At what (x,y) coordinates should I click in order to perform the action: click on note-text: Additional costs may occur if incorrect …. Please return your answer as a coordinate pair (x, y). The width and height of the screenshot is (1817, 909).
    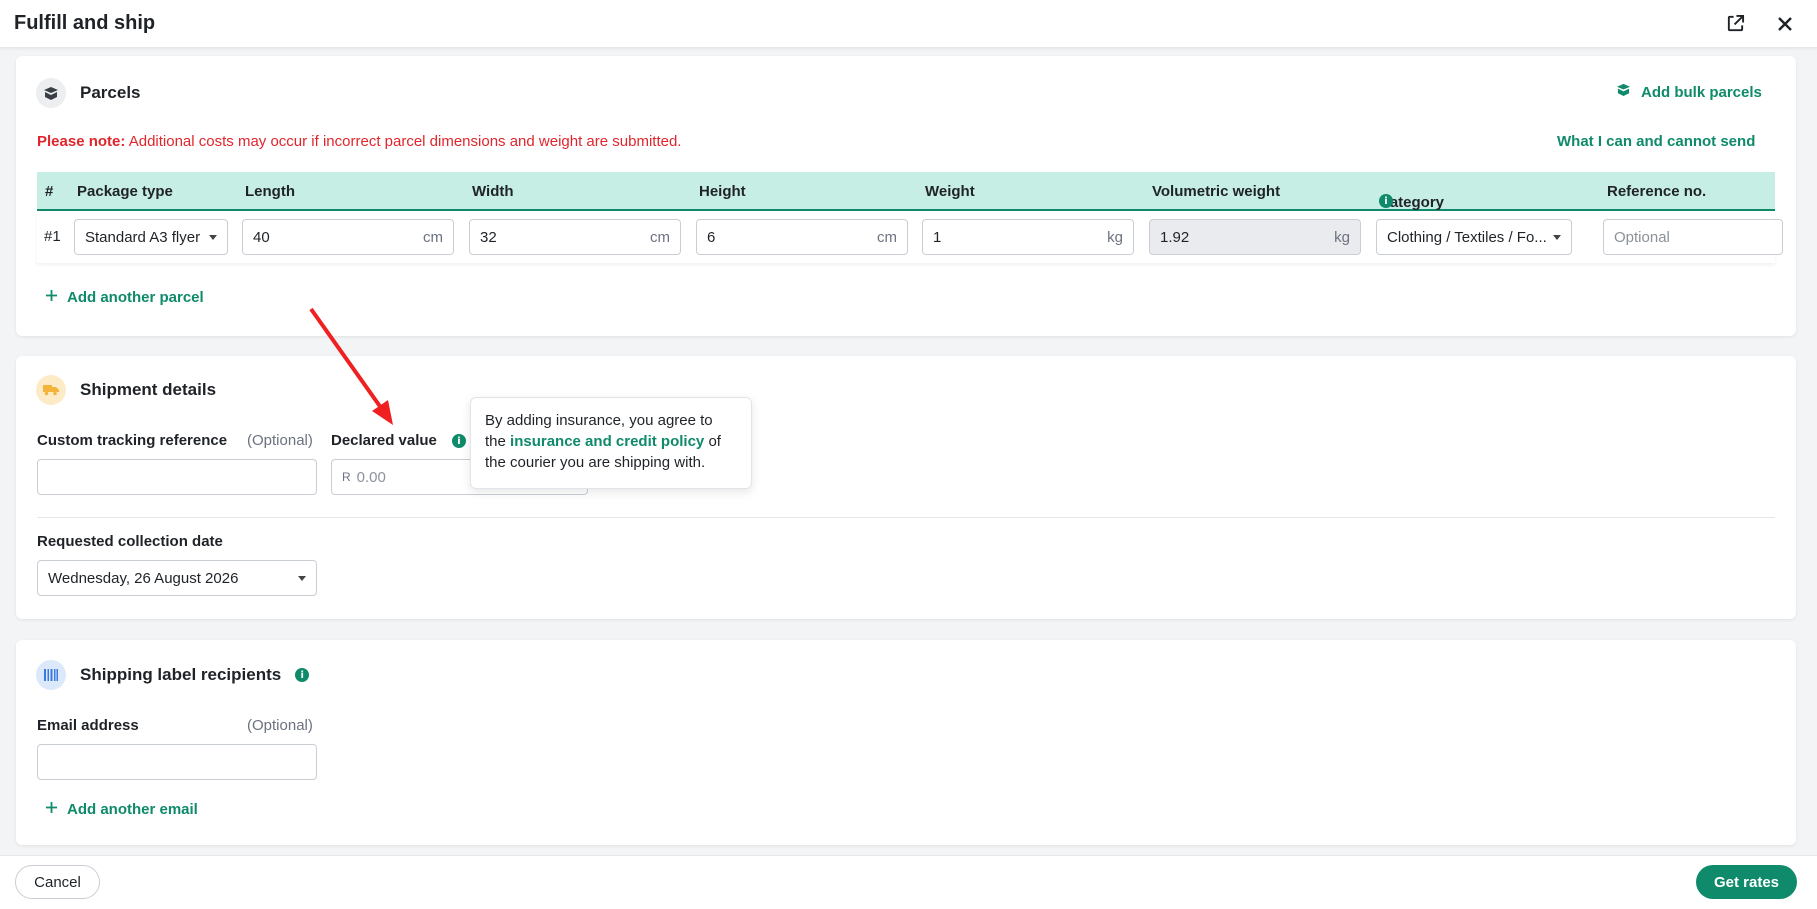
    Looking at the image, I should click on (405, 141).